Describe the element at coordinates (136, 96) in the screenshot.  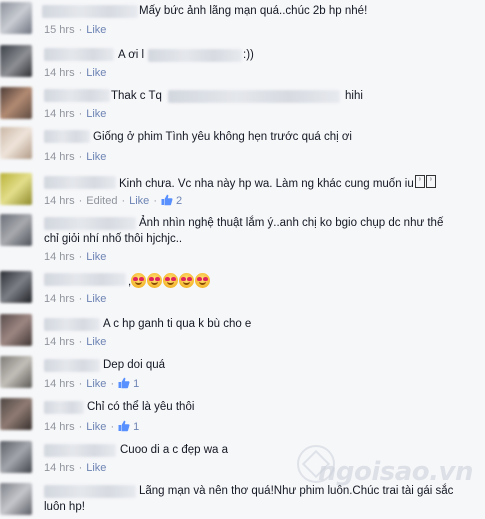
I see `comment-text-part: Thak c Tq` at that location.